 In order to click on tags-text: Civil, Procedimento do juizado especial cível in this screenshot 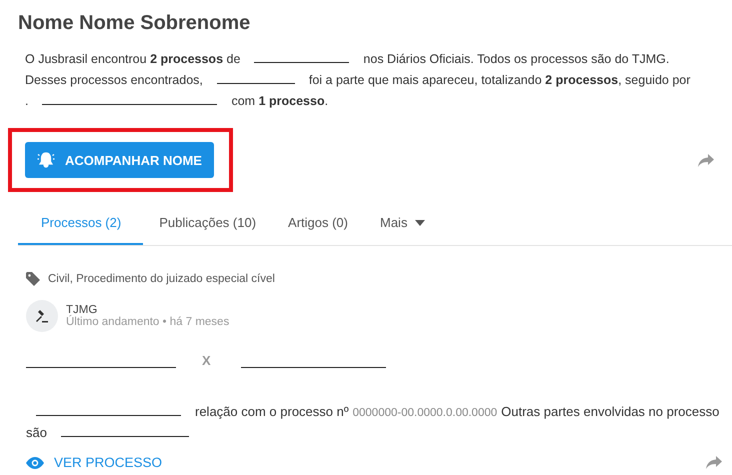, I will do `click(161, 279)`.